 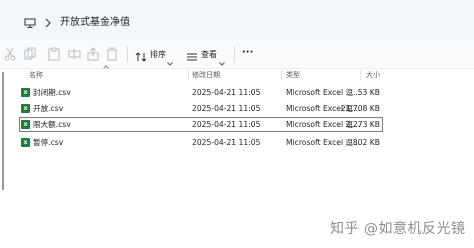 I want to click on command-toolbar: 排序 查看 ···, so click(x=237, y=54).